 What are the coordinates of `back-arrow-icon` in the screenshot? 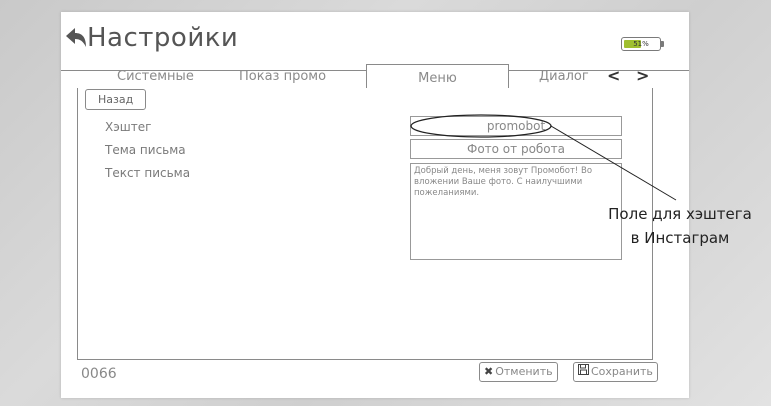 It's located at (76, 38).